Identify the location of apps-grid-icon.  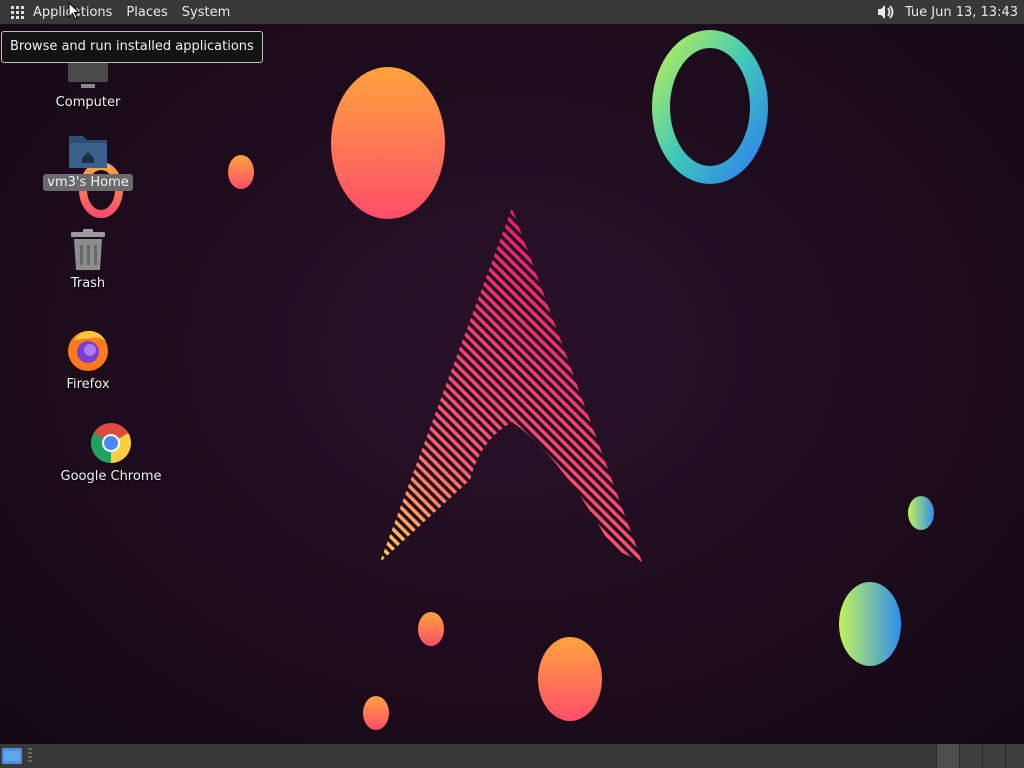
(17, 12).